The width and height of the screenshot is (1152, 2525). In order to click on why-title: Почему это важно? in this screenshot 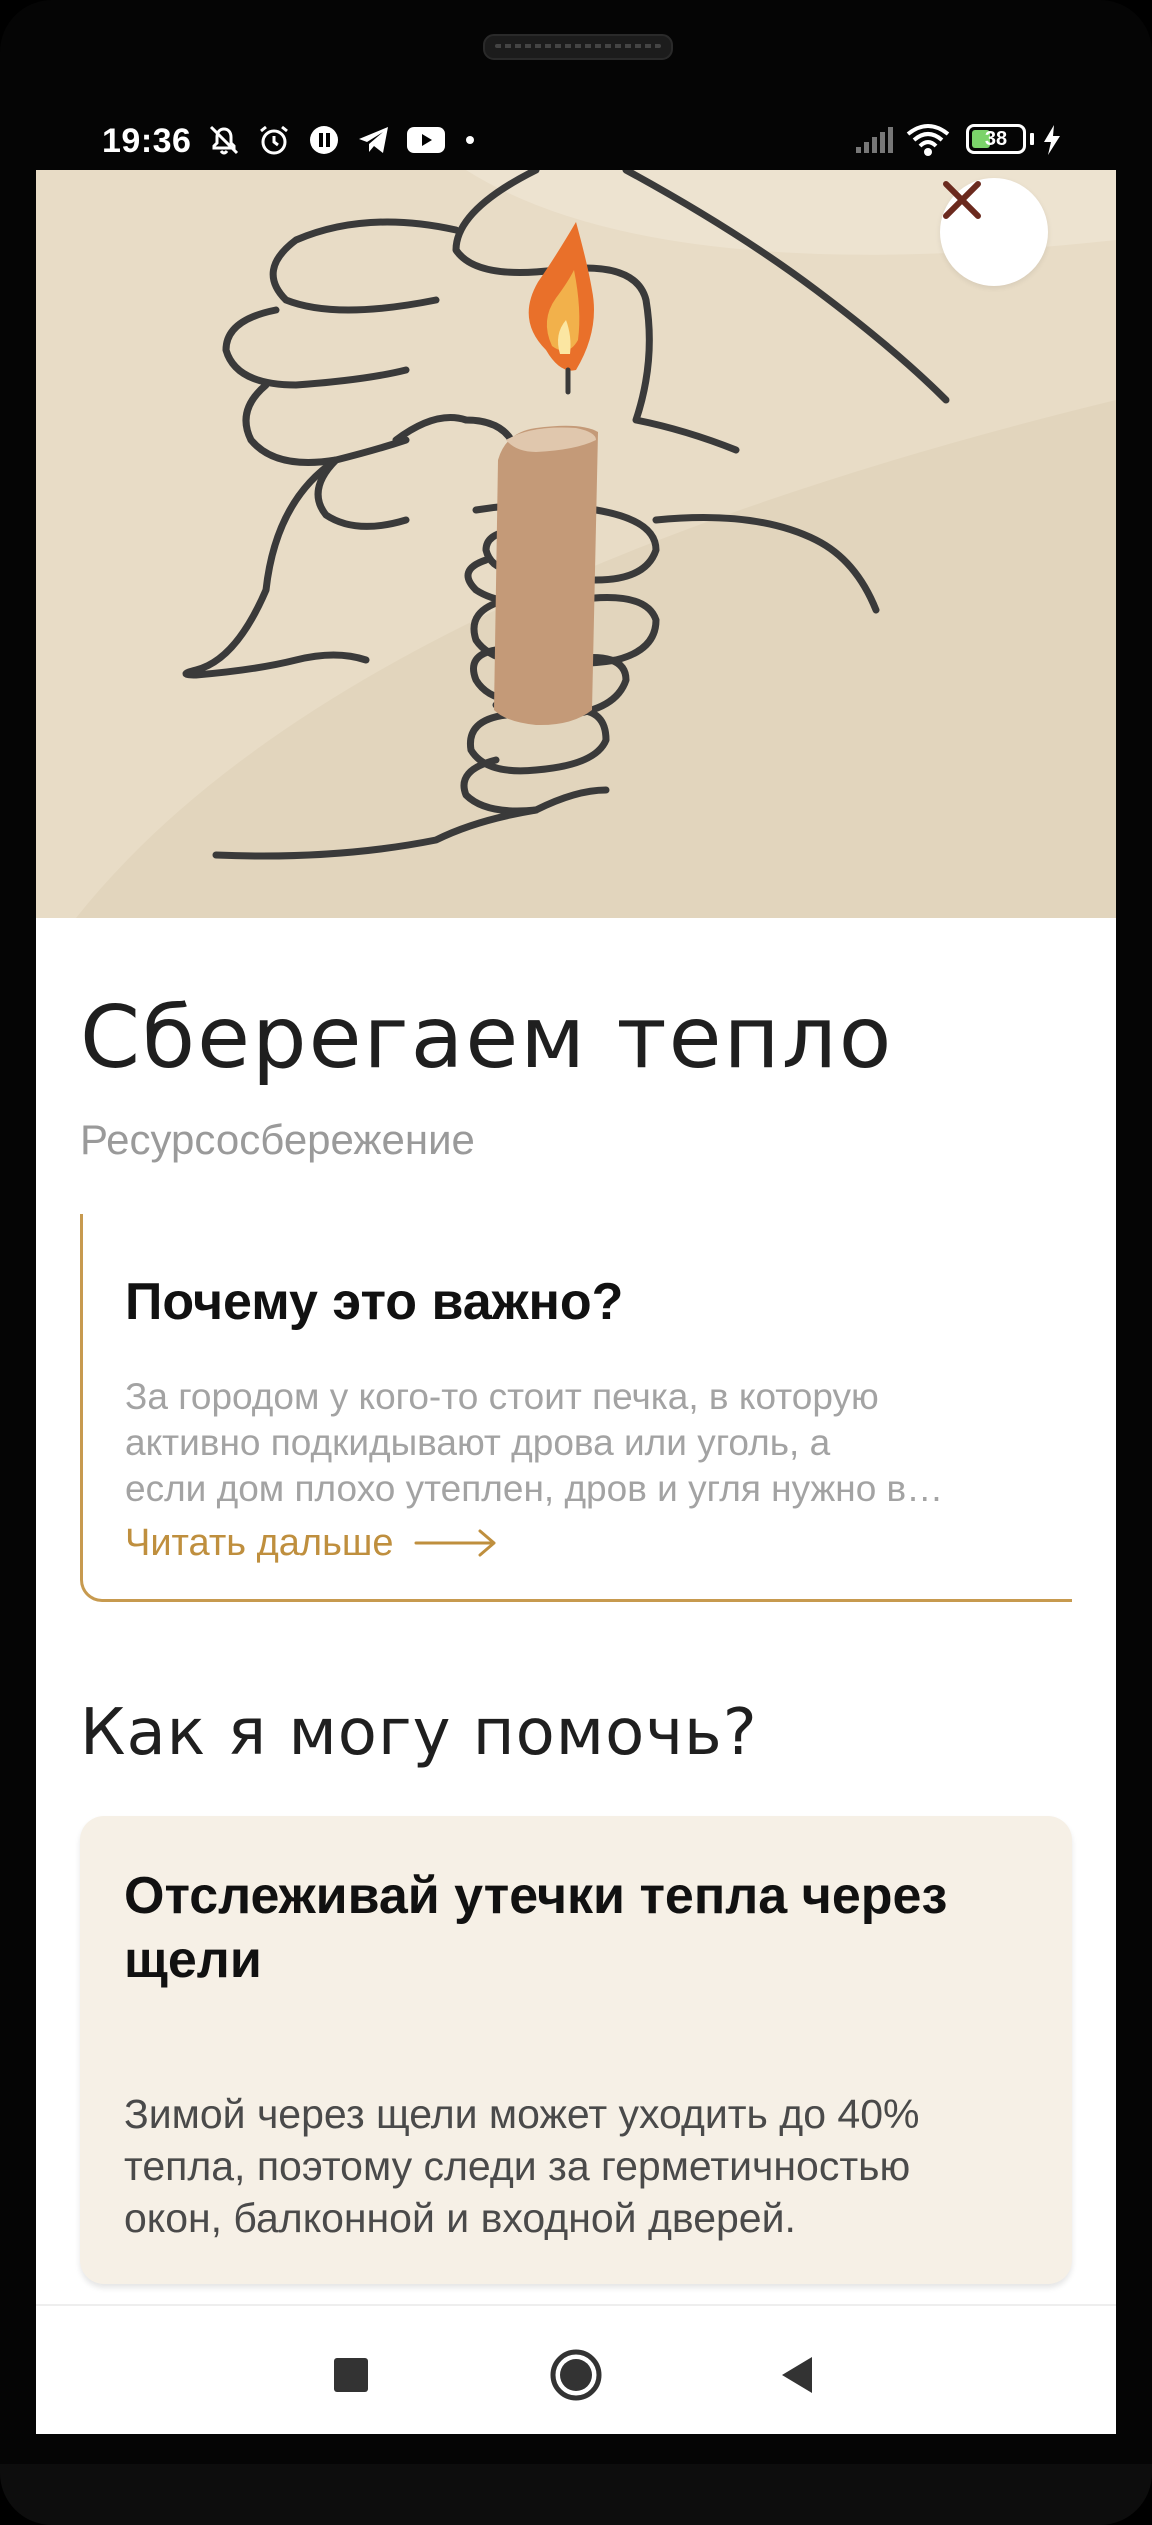, I will do `click(374, 1302)`.